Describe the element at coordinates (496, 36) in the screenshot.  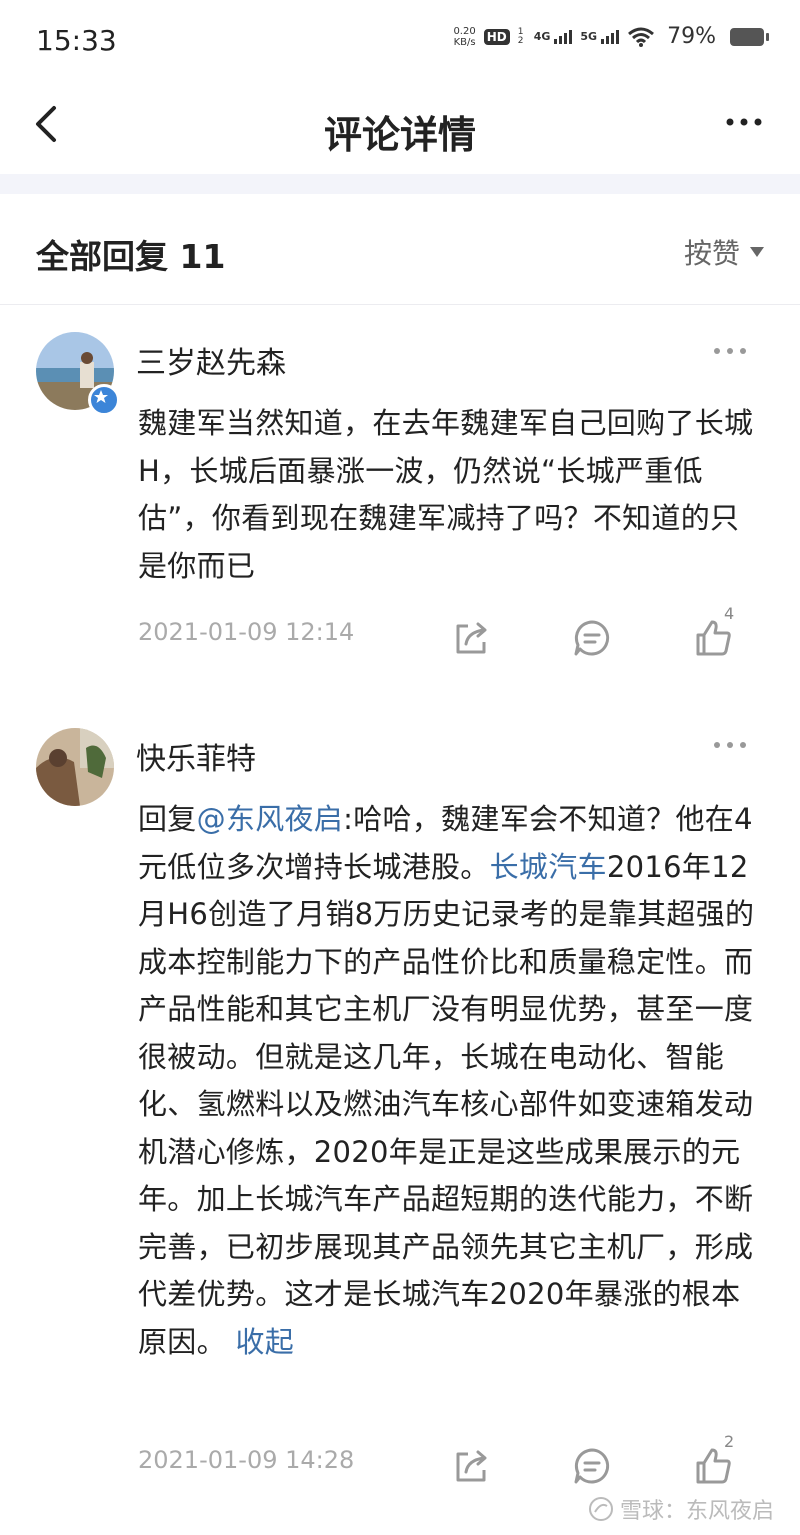
I see `hd-icon: HD` at that location.